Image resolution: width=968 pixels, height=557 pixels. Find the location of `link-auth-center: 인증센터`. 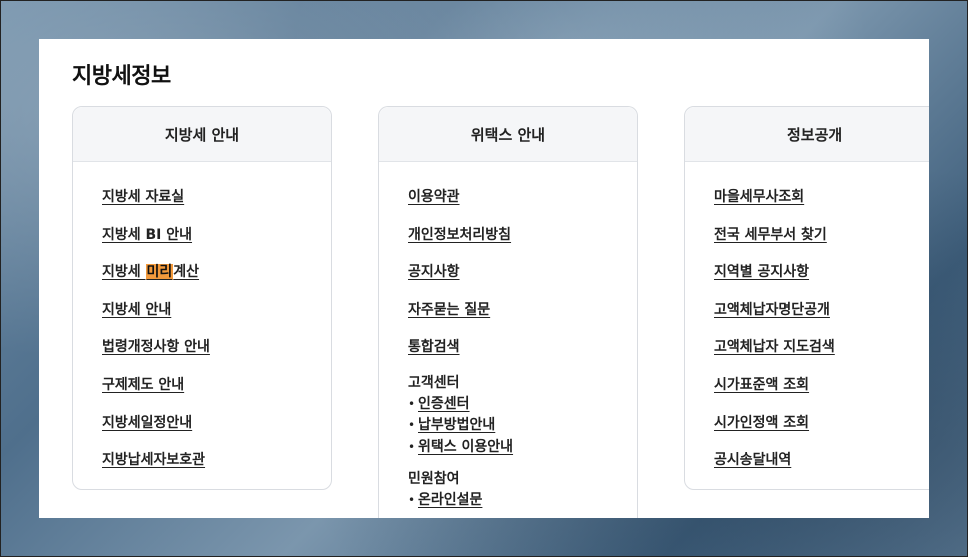

link-auth-center: 인증센터 is located at coordinates (444, 404).